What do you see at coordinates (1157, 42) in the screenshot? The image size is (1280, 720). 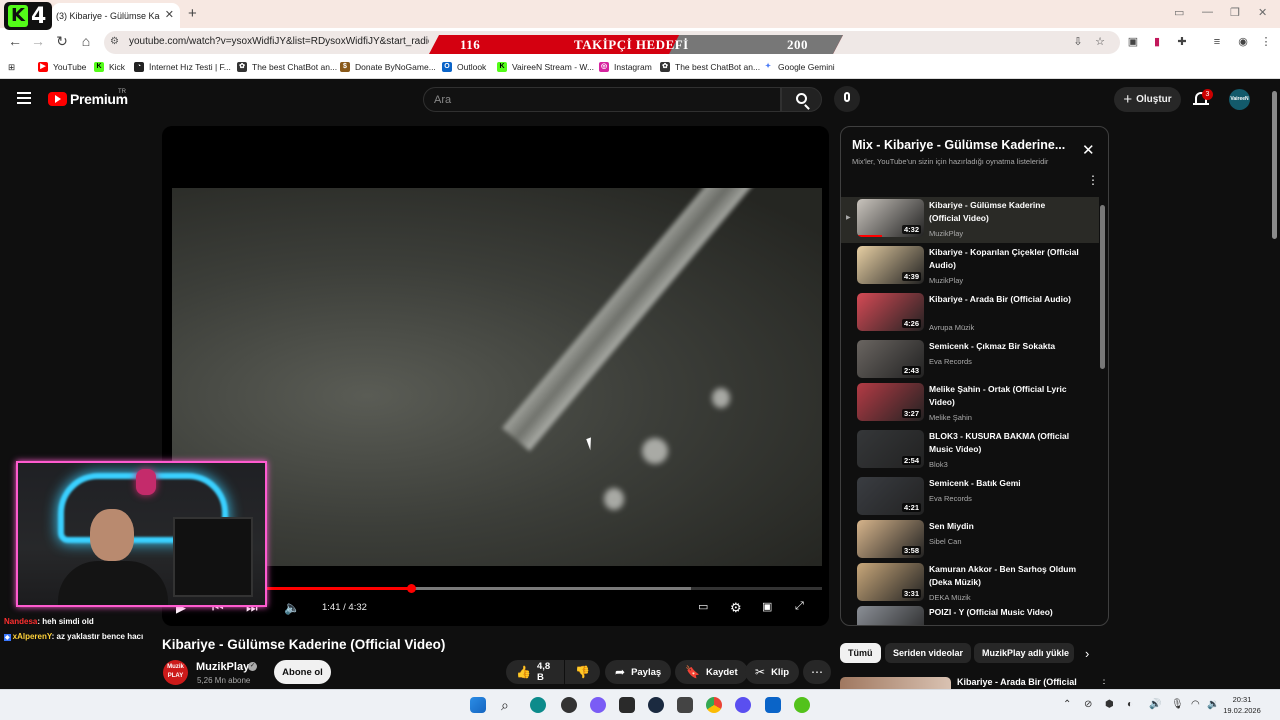 I see `extension-audio-icon: ▮` at bounding box center [1157, 42].